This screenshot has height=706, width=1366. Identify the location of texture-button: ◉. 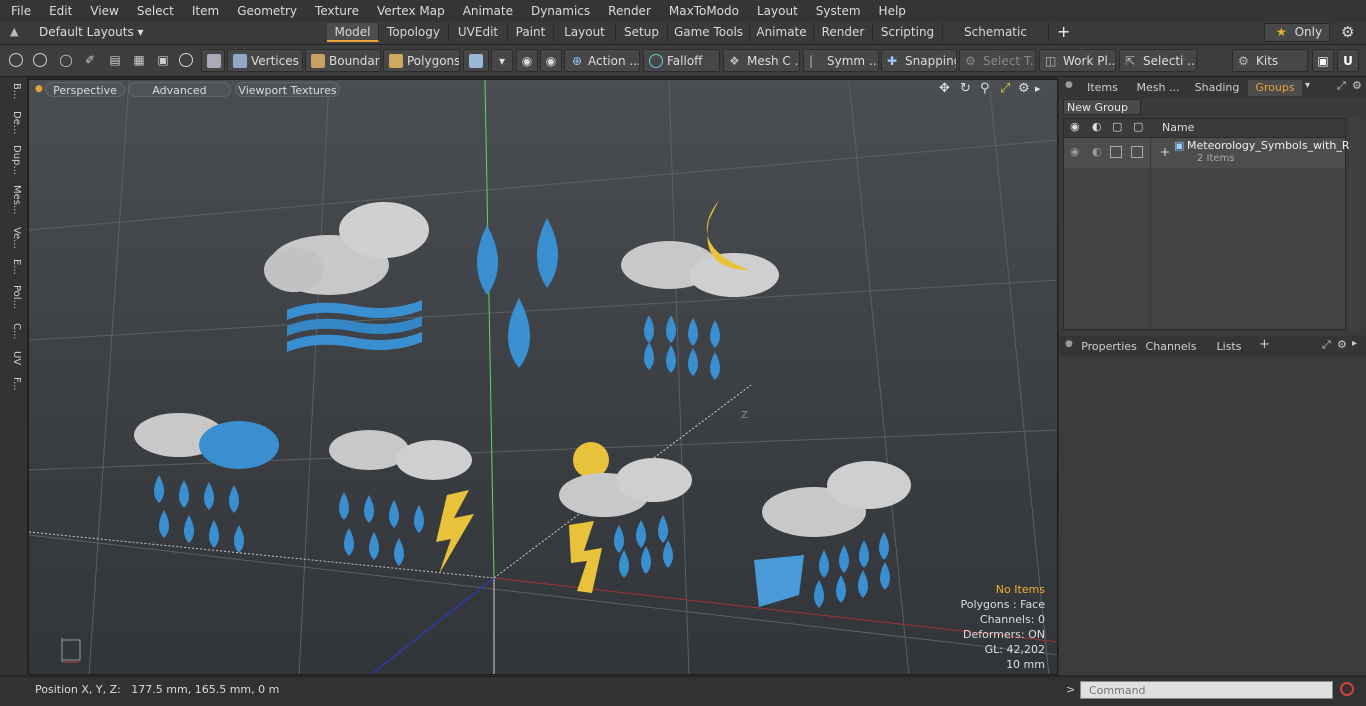
(551, 60).